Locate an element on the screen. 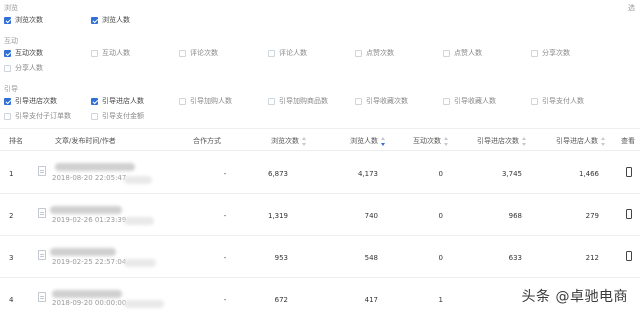 This screenshot has height=312, width=640. header-label: 查看 is located at coordinates (628, 141).